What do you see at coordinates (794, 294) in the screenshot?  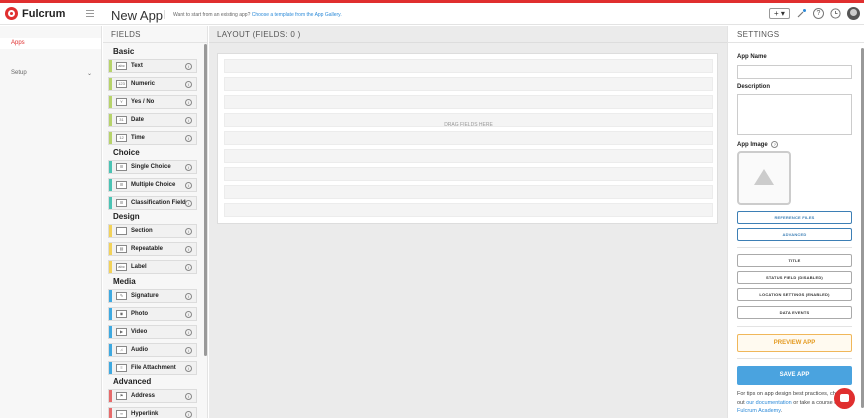 I see `location-settings-button: LOCATION SETTINGS (ENABLED)` at bounding box center [794, 294].